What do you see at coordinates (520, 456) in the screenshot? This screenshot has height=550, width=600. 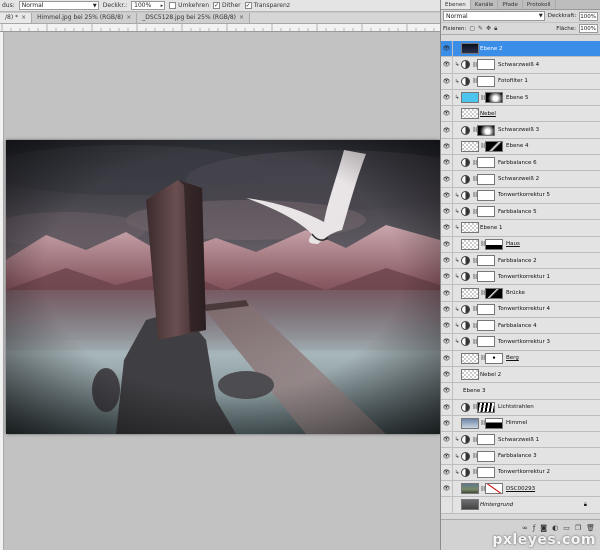 I see `layer-row: 👁︎ ↳ ⛓︎ Farbbalance 3` at bounding box center [520, 456].